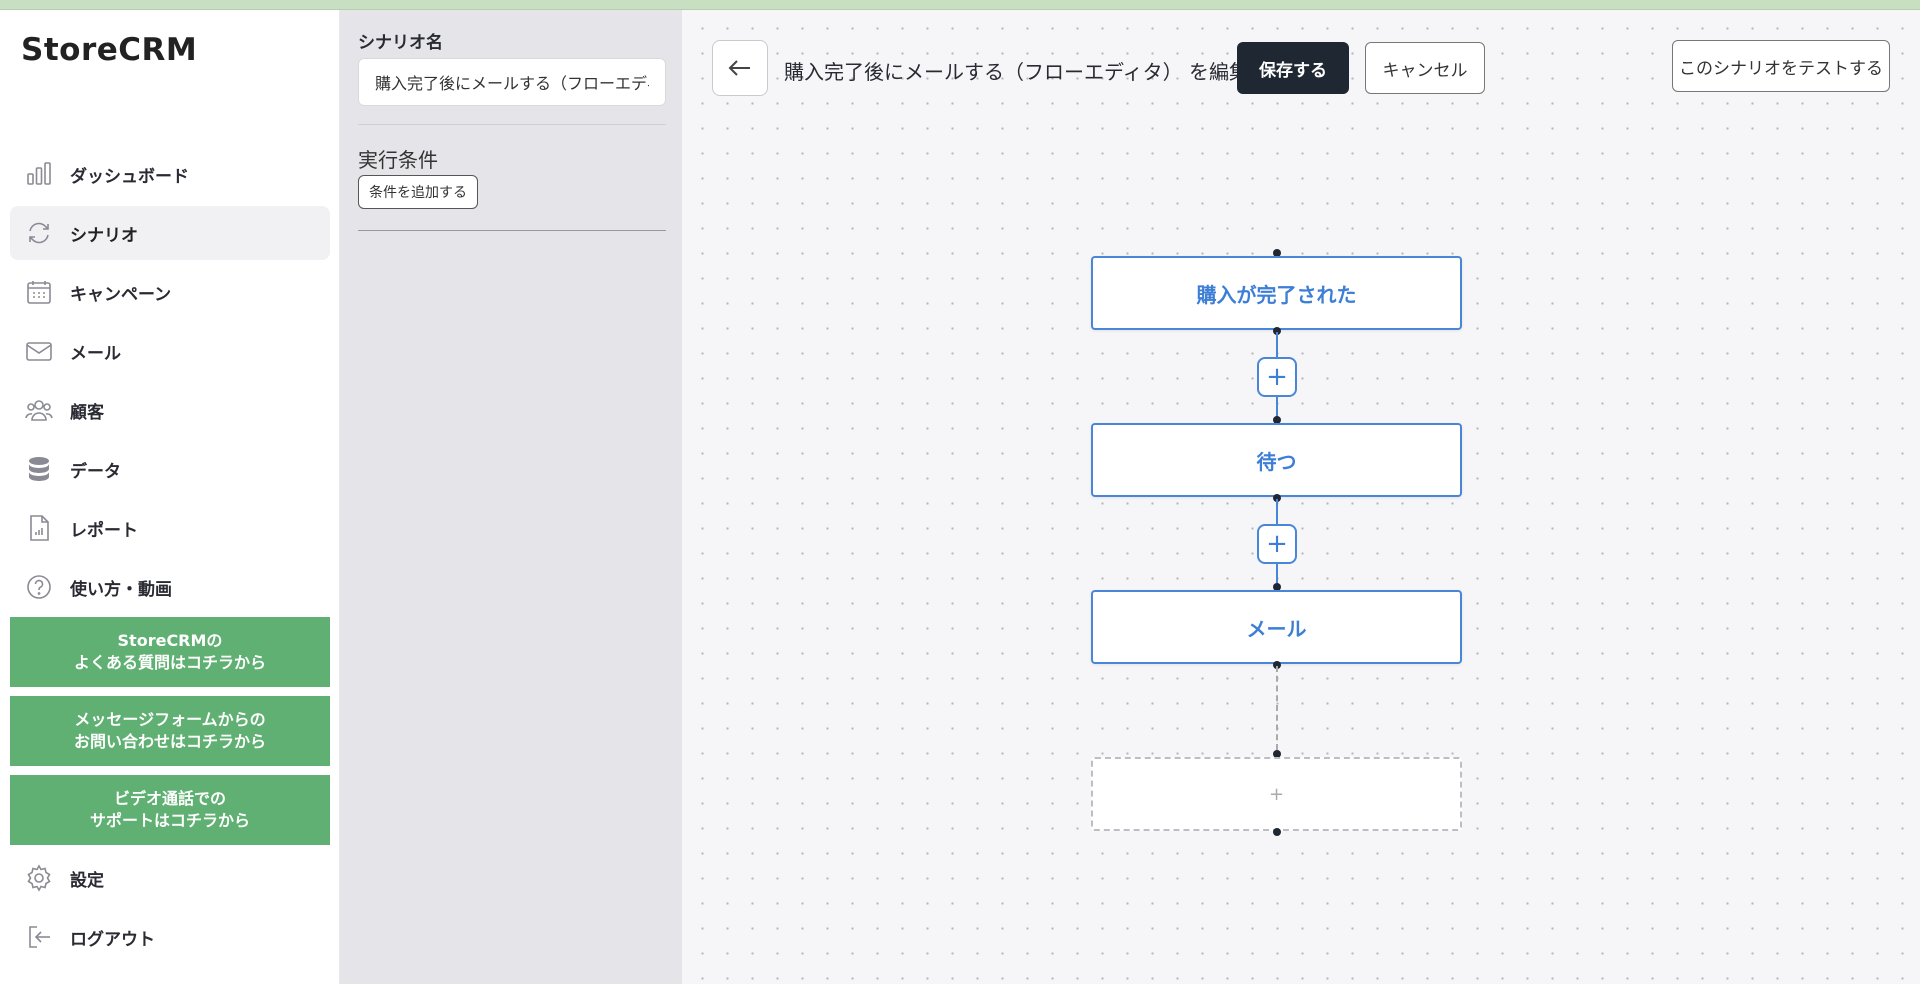 Image resolution: width=1920 pixels, height=984 pixels. Describe the element at coordinates (129, 176) in the screenshot. I see `sidebar-item-label: ダッシュボード` at that location.